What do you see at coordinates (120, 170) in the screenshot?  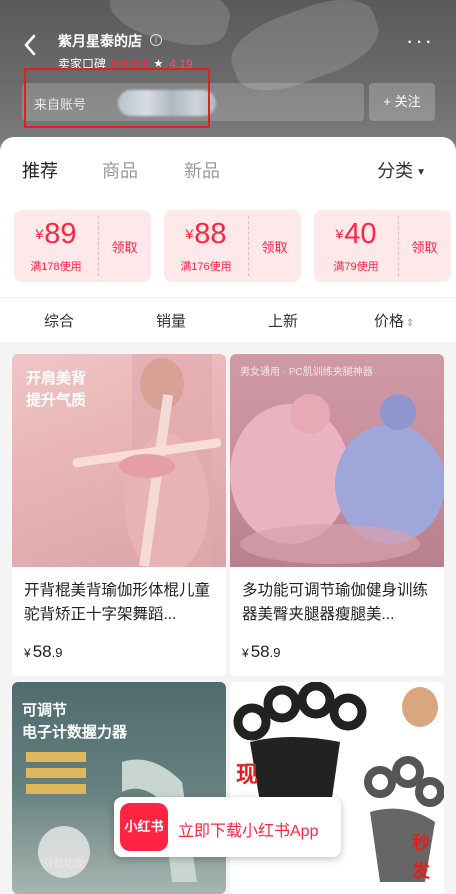 I see `tab-products: 商品` at bounding box center [120, 170].